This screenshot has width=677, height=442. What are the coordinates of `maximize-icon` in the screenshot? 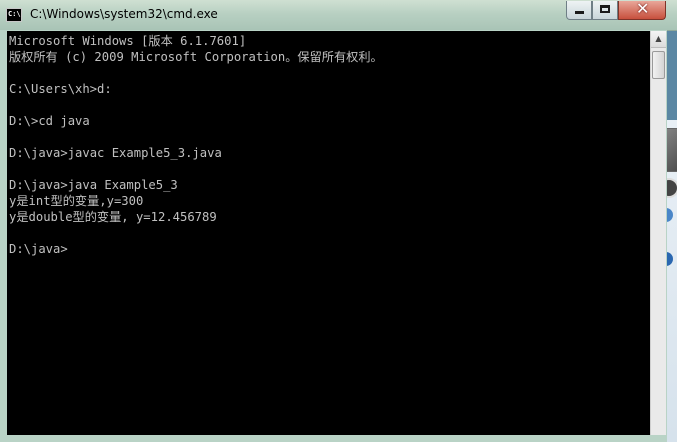 It's located at (605, 9).